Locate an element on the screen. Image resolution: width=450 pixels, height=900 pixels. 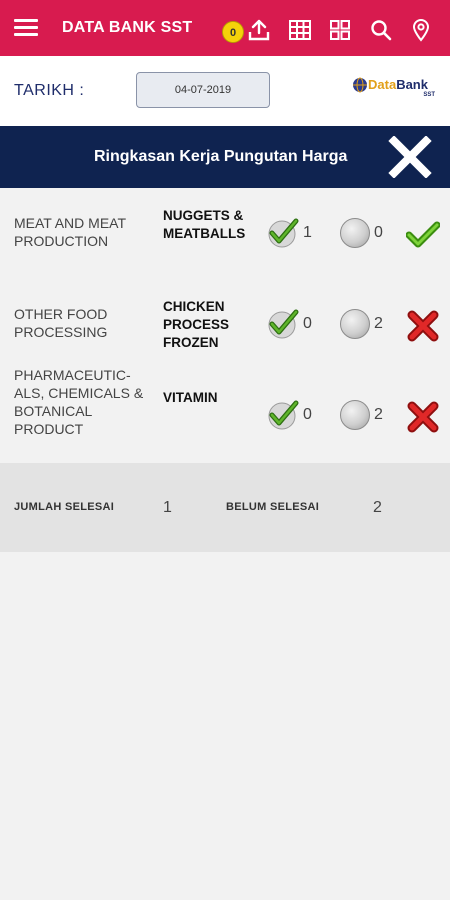
app-bar: DATA BANK SST 0 is located at coordinates (225, 28).